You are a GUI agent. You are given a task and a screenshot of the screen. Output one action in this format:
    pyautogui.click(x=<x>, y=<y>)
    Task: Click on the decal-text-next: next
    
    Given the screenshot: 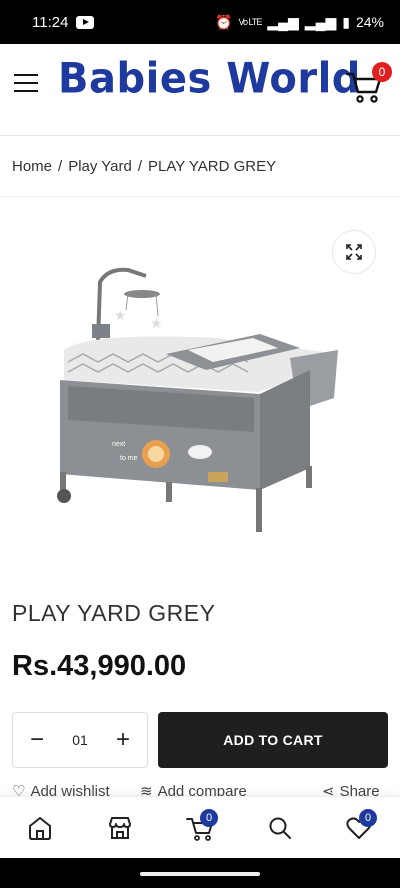 What is the action you would take?
    pyautogui.click(x=118, y=444)
    